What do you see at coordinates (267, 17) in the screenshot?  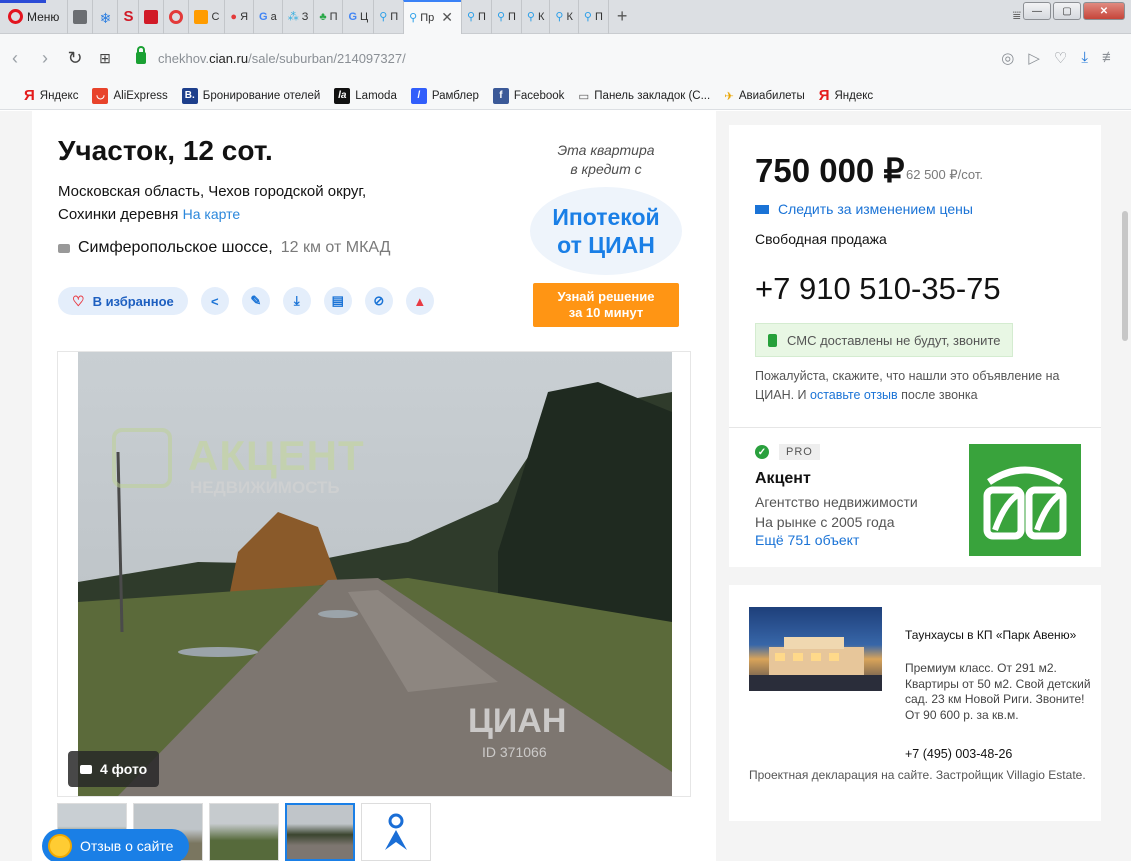 I see `tab-8: Ga` at bounding box center [267, 17].